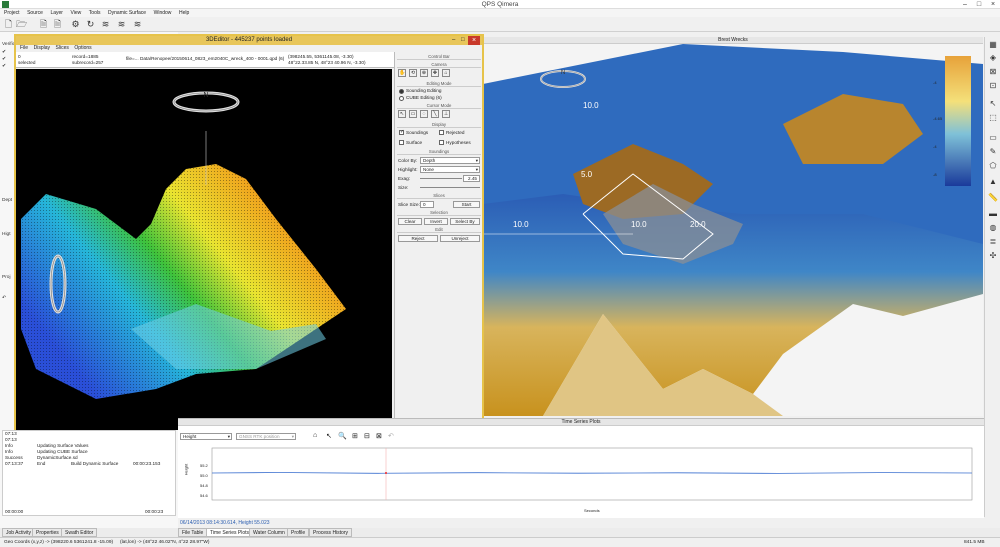  I want to click on menu-tools: Tools, so click(95, 13).